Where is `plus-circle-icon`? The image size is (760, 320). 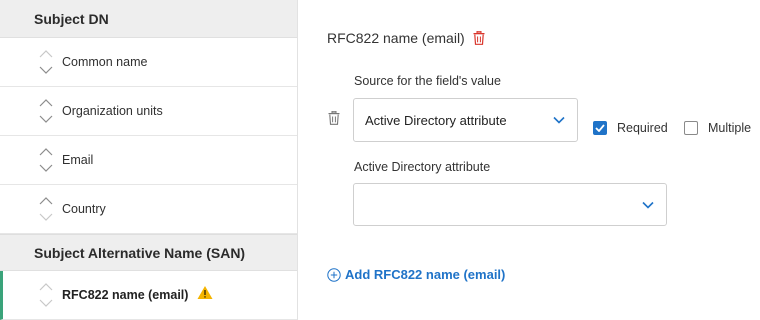 plus-circle-icon is located at coordinates (334, 274).